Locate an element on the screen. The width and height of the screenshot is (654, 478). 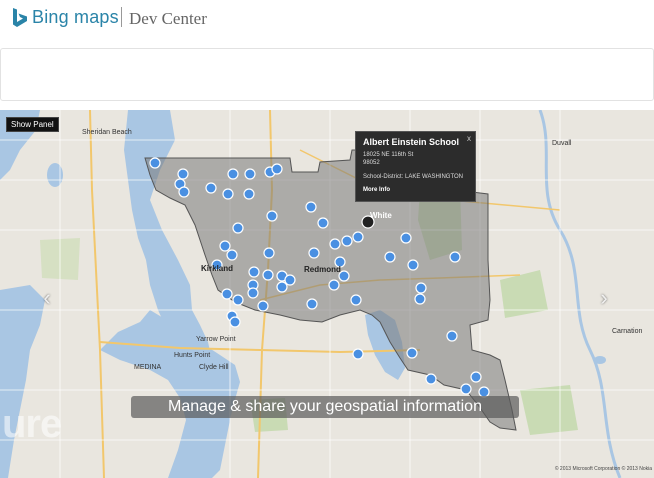
search-toolbar is located at coordinates (327, 74).